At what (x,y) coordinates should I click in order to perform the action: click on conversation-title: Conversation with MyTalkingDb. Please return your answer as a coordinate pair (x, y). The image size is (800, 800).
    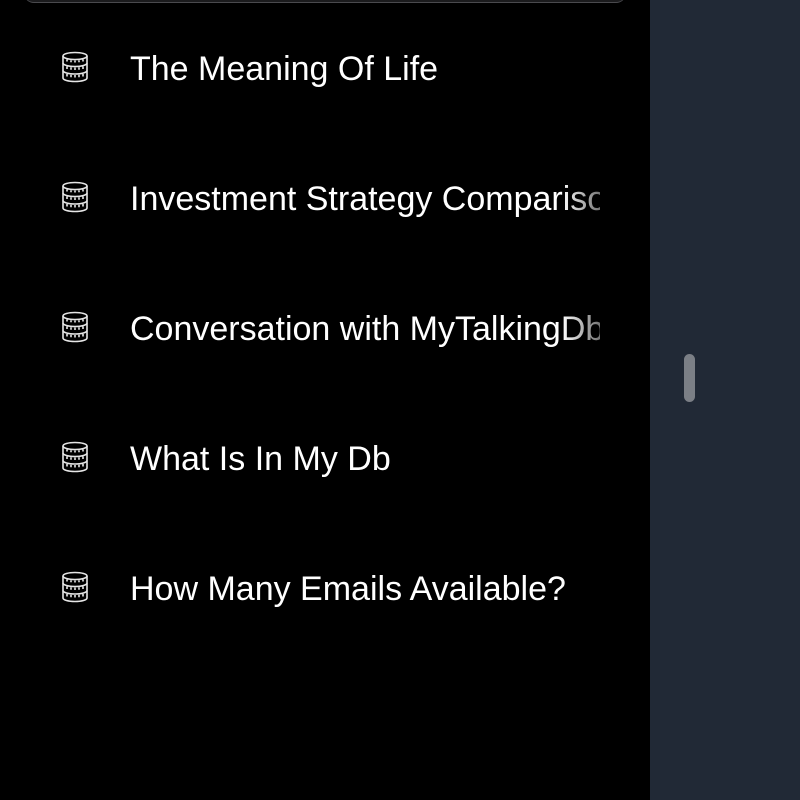
    Looking at the image, I should click on (365, 329).